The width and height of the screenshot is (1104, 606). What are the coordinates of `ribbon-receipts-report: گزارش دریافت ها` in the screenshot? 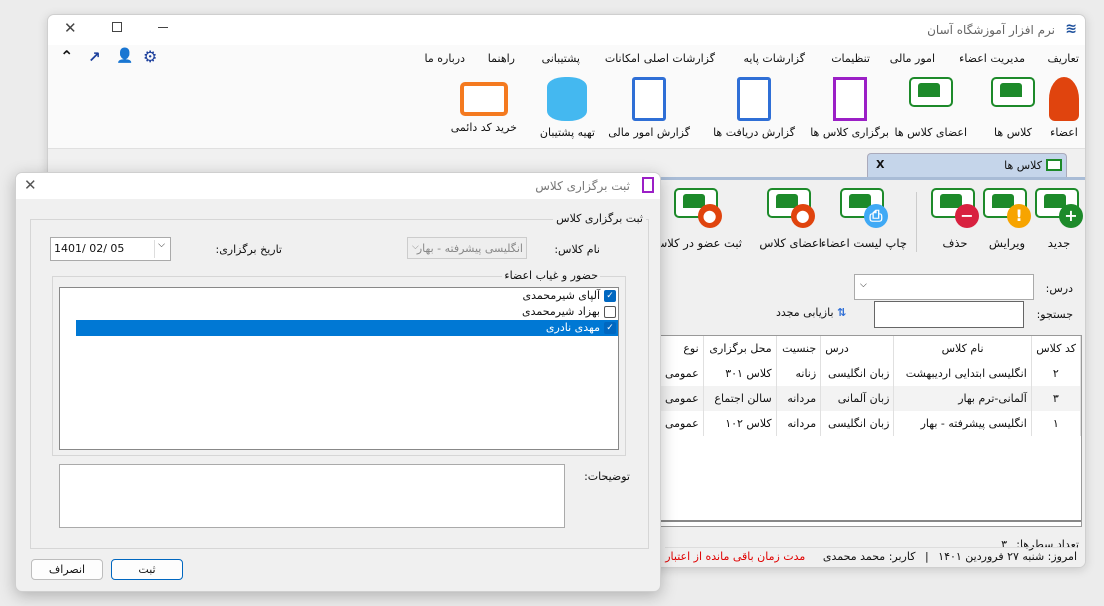 It's located at (754, 108).